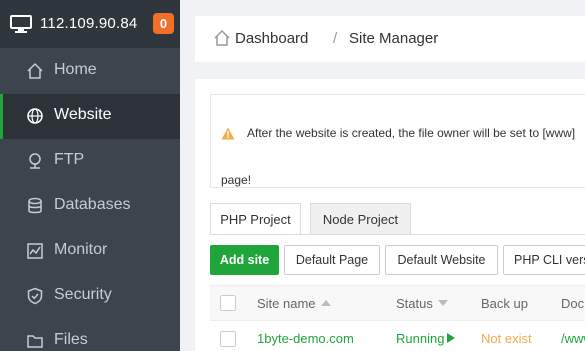 The image size is (585, 351). What do you see at coordinates (271, 38) in the screenshot?
I see `breadcrumb-dashboard: Dashboard` at bounding box center [271, 38].